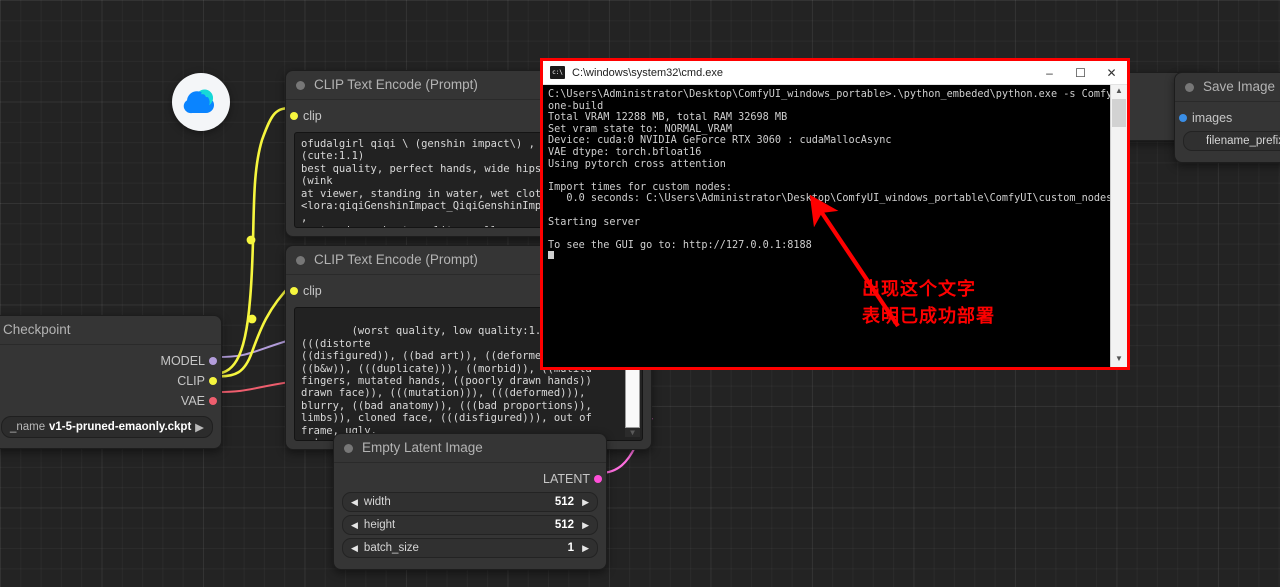  What do you see at coordinates (312, 116) in the screenshot?
I see `input-port-clip-positive-label: clip` at bounding box center [312, 116].